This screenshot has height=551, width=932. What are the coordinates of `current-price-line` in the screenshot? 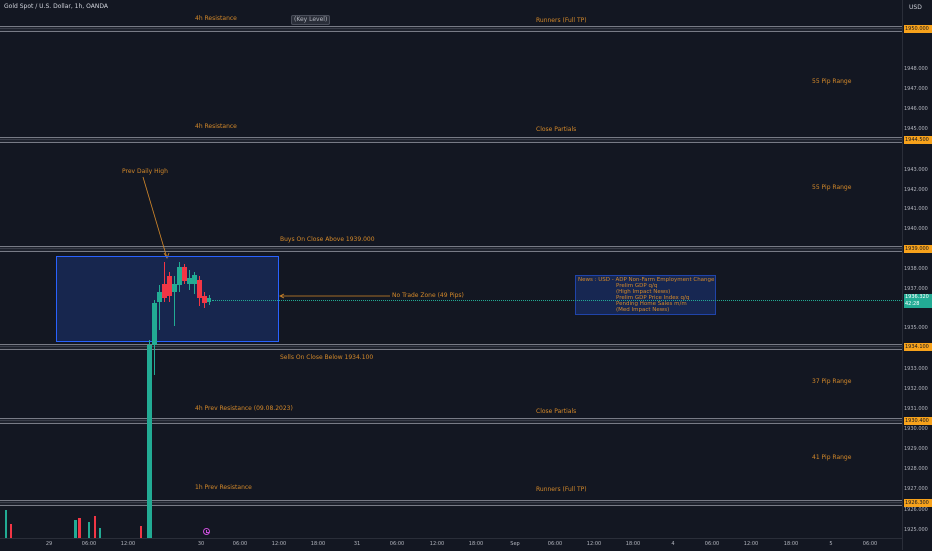 It's located at (557, 300).